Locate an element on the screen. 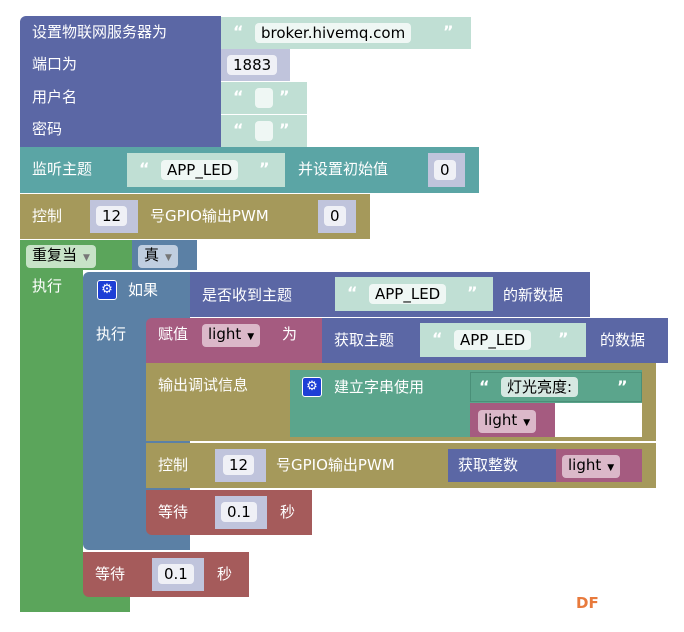  to-int-label: 获取整数 is located at coordinates (488, 465).